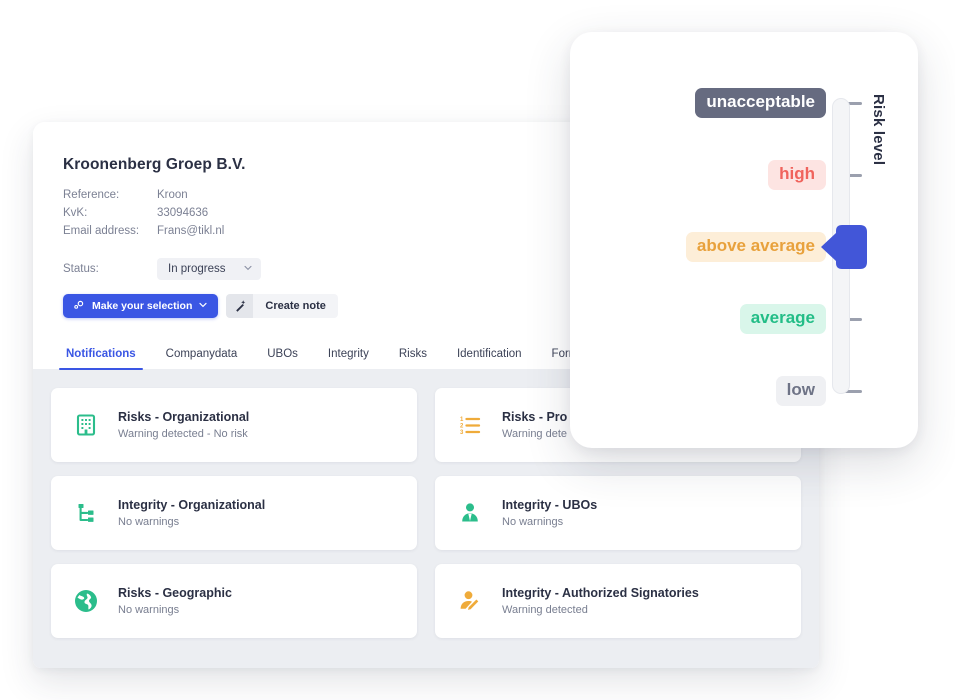  I want to click on card-text: Integrity - UBOs No warnings, so click(549, 513).